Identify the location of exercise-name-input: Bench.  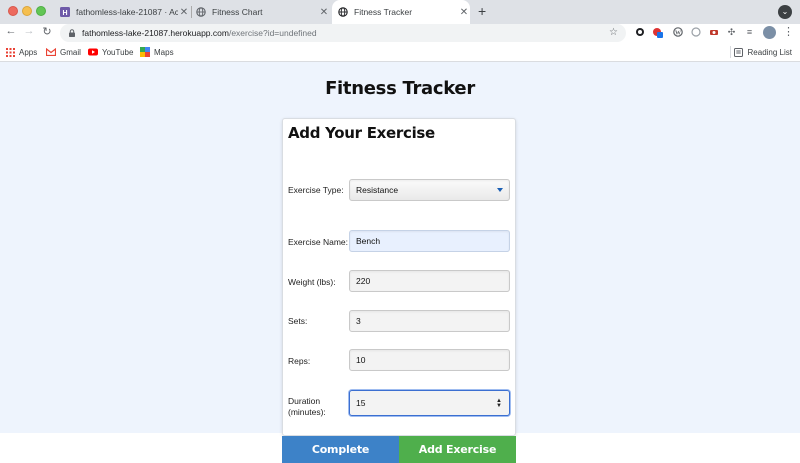
(429, 241).